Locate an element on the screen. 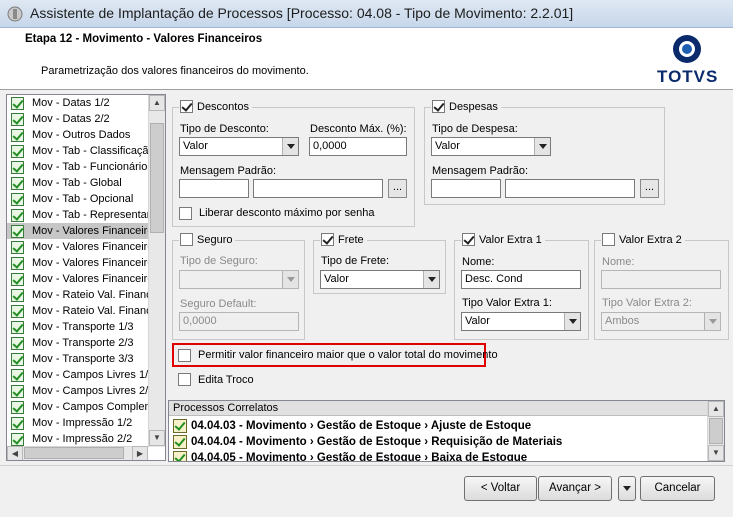  desconto-max-input: 0,0000 is located at coordinates (358, 146).